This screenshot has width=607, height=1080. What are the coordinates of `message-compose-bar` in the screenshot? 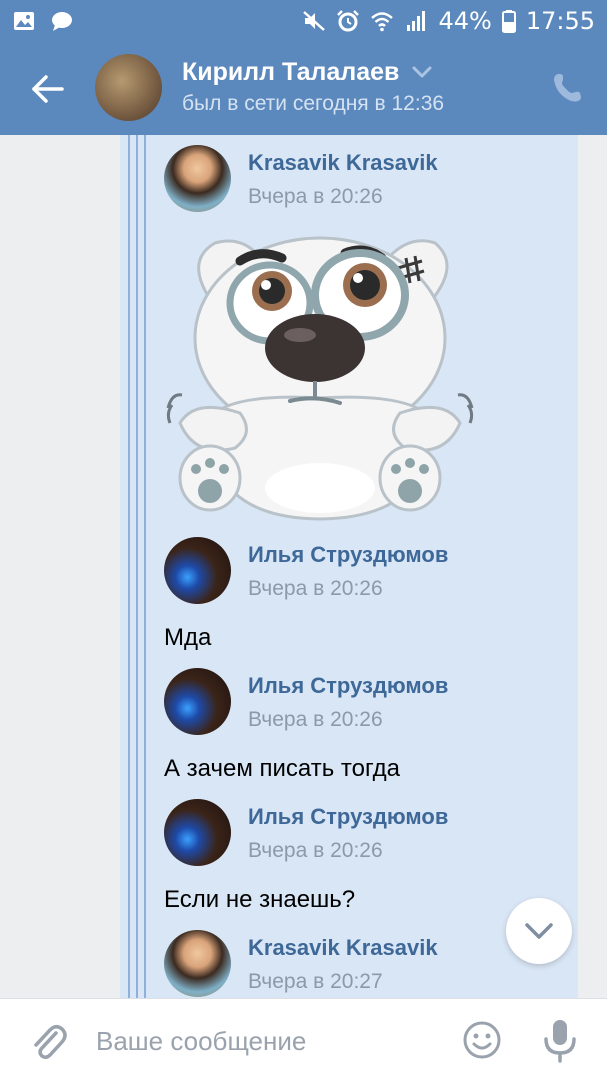 It's located at (303, 1039).